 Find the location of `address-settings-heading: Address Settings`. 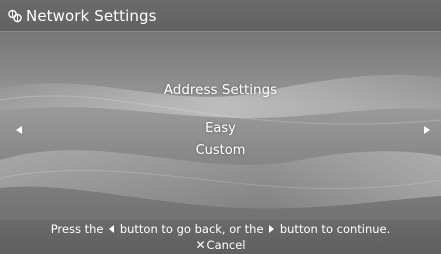

address-settings-heading: Address Settings is located at coordinates (220, 90).